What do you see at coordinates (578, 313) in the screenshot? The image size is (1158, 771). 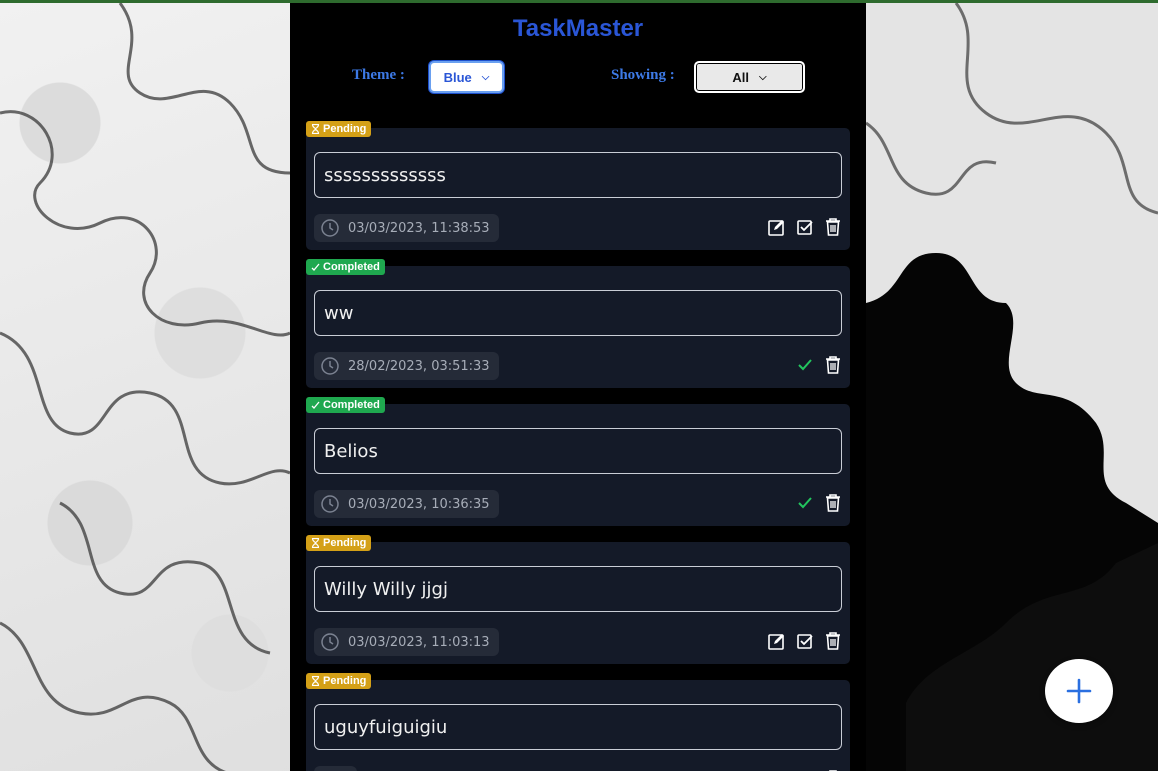 I see `task-text-field: ww` at bounding box center [578, 313].